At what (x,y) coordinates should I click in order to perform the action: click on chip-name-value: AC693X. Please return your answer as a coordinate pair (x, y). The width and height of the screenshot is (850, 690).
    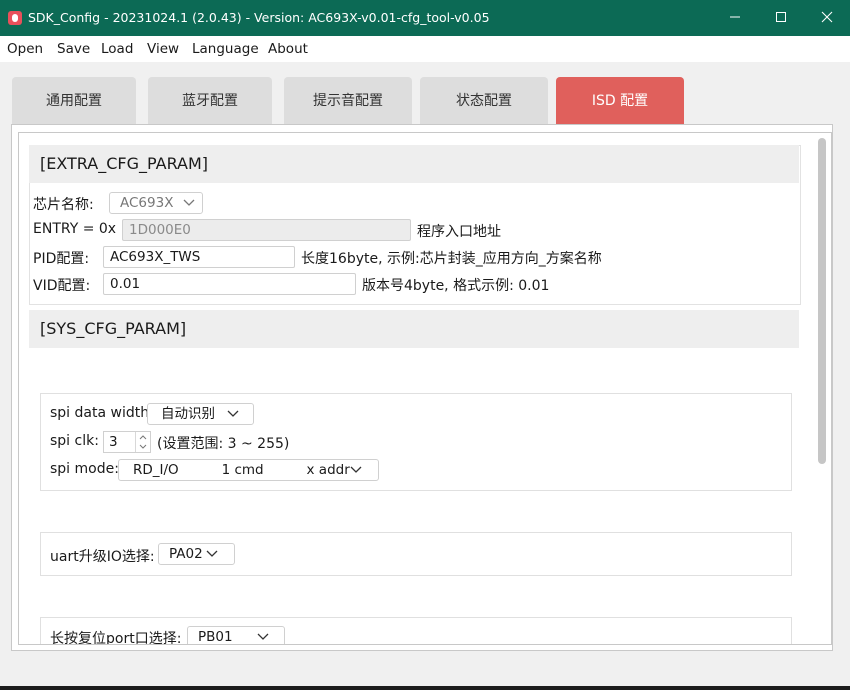
    Looking at the image, I should click on (147, 203).